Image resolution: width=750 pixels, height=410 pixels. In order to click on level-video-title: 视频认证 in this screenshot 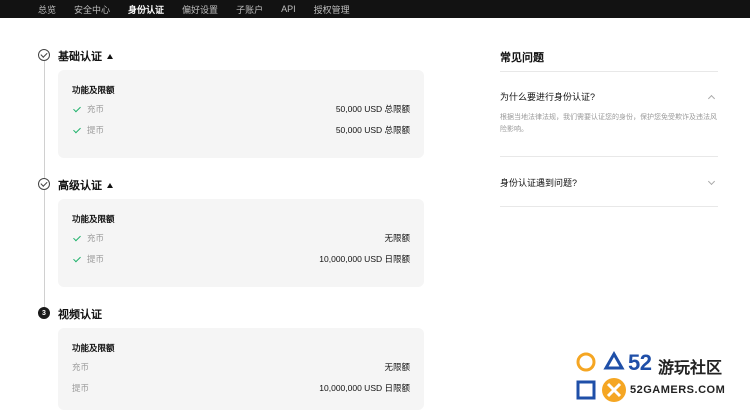, I will do `click(80, 314)`.